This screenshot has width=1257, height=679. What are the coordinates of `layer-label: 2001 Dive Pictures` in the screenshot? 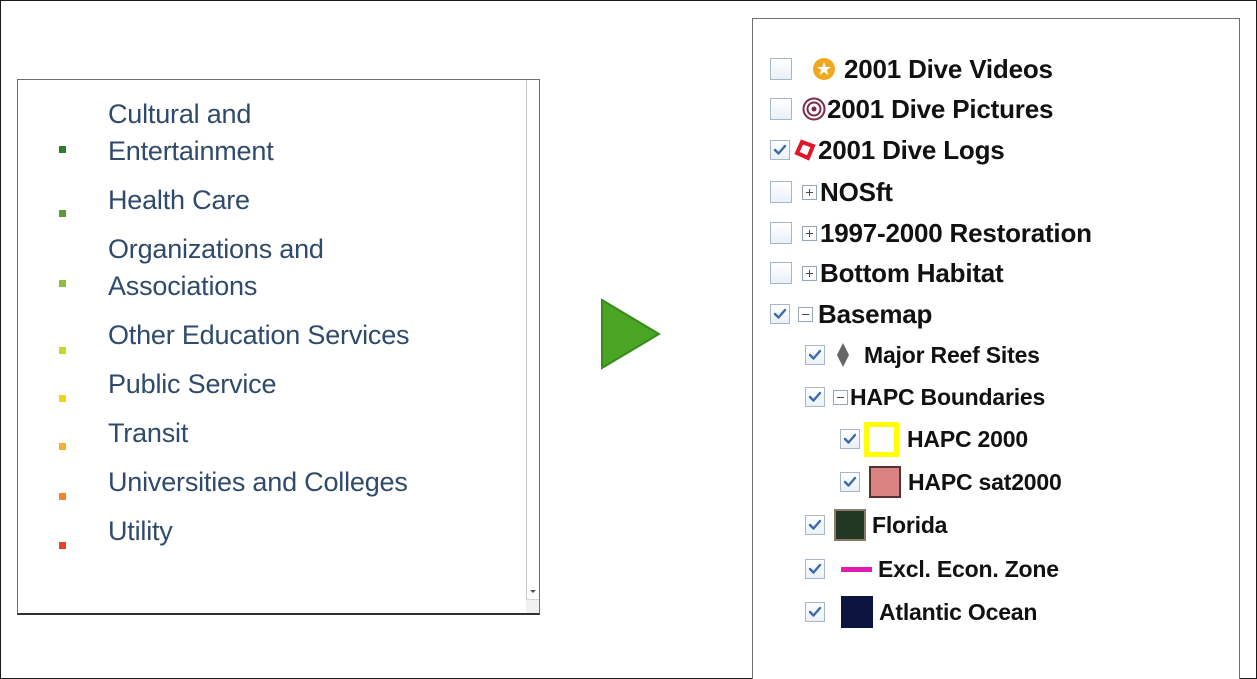 It's located at (940, 108).